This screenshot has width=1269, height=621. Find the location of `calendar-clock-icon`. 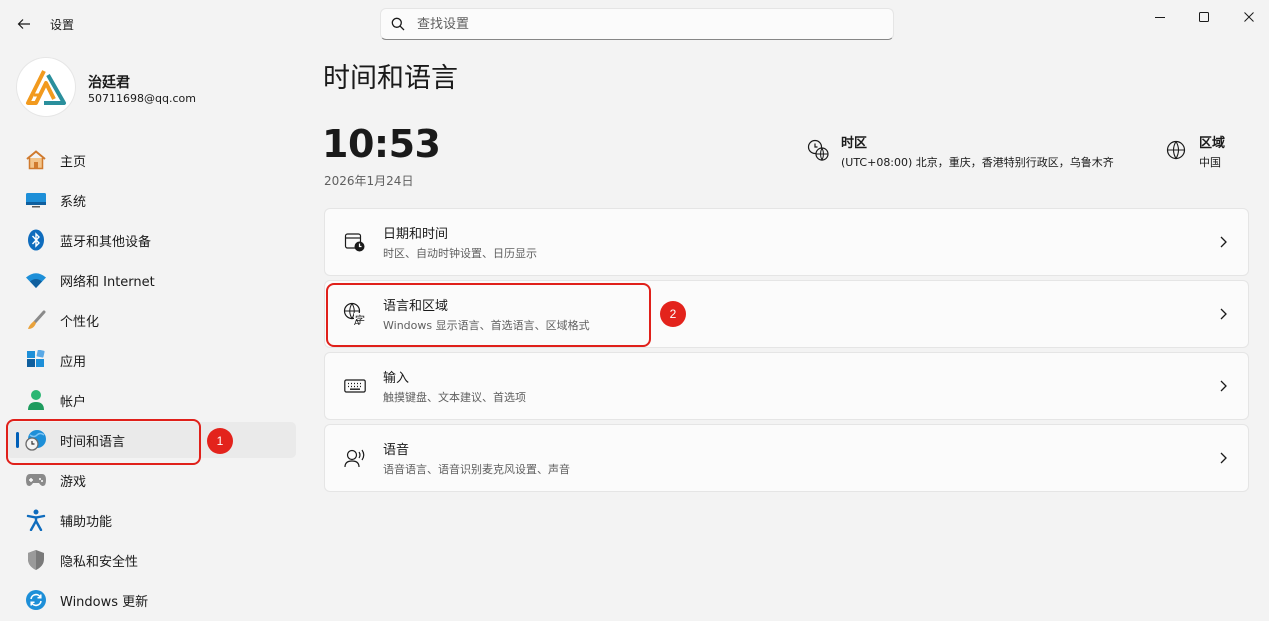

calendar-clock-icon is located at coordinates (355, 242).